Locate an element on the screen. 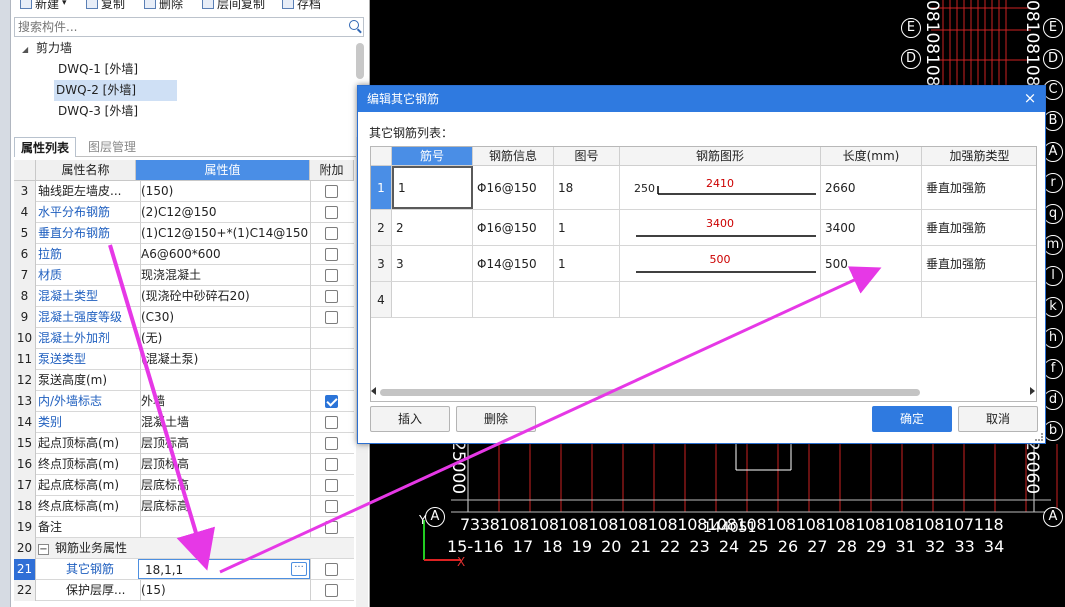 This screenshot has width=1065, height=607. property-value: (2)C12@150 is located at coordinates (225, 212).